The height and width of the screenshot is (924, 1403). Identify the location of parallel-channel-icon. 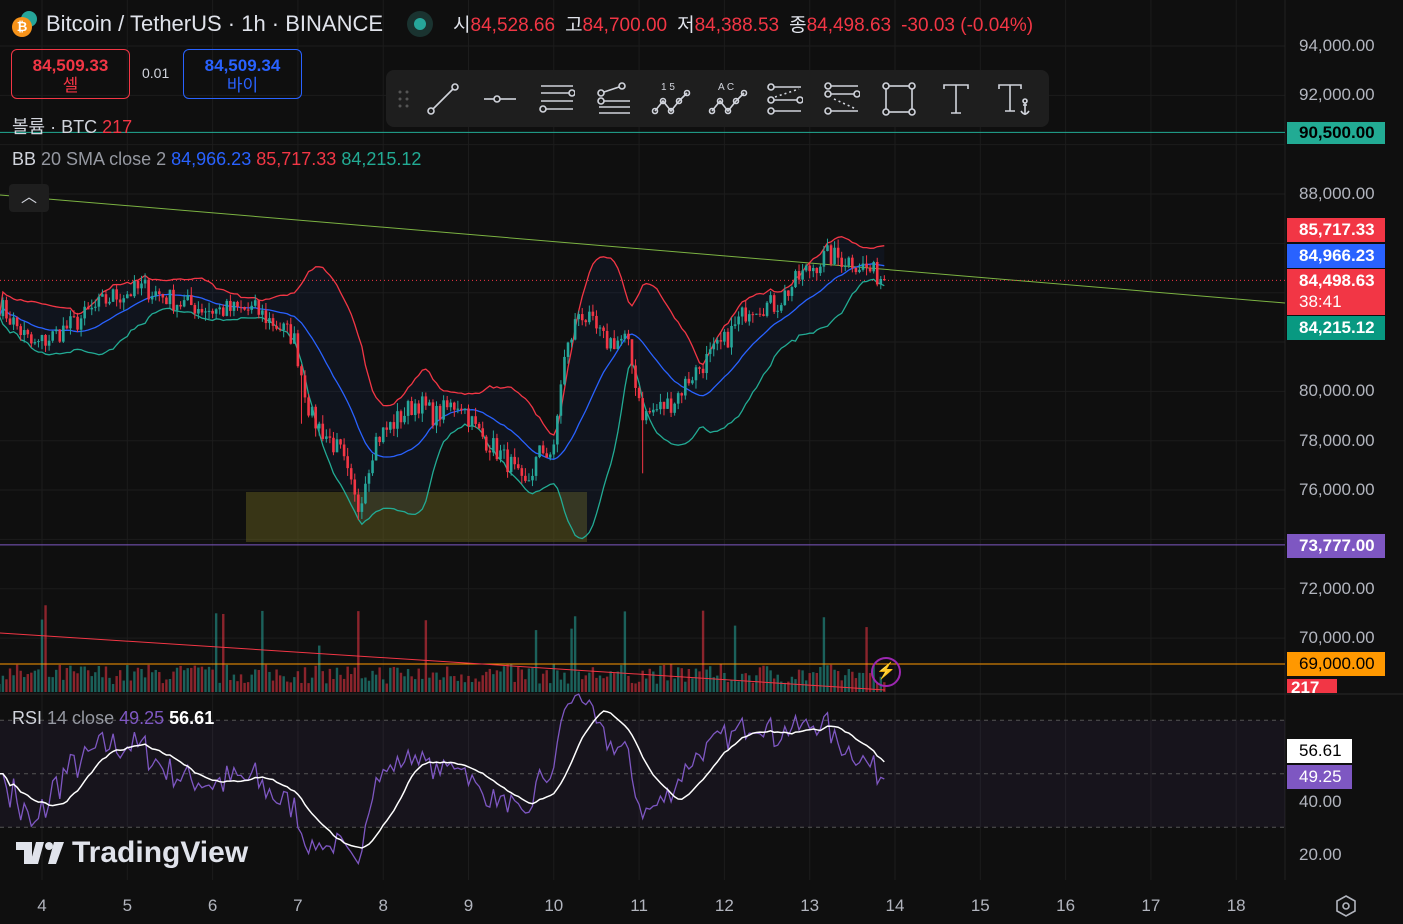
(556, 98).